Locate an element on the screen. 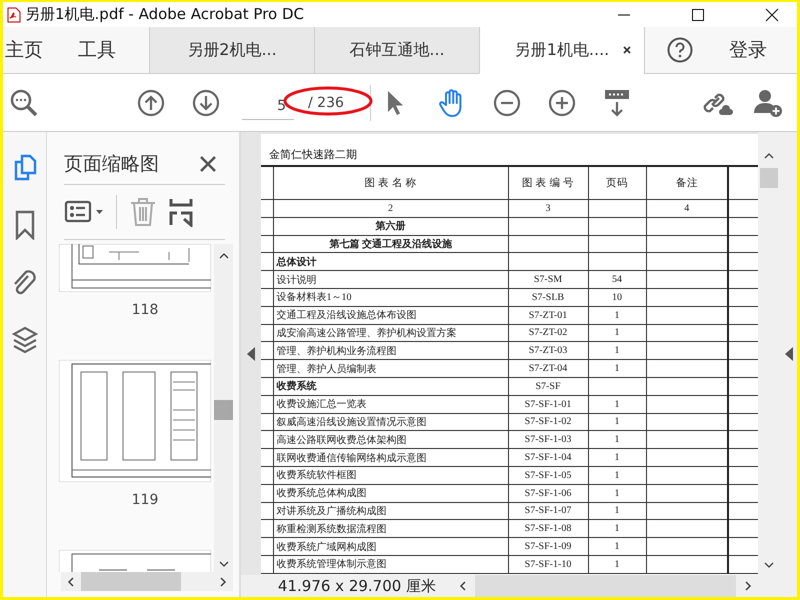 This screenshot has width=800, height=600. table-cell: S7-SF-1-01 is located at coordinates (548, 404).